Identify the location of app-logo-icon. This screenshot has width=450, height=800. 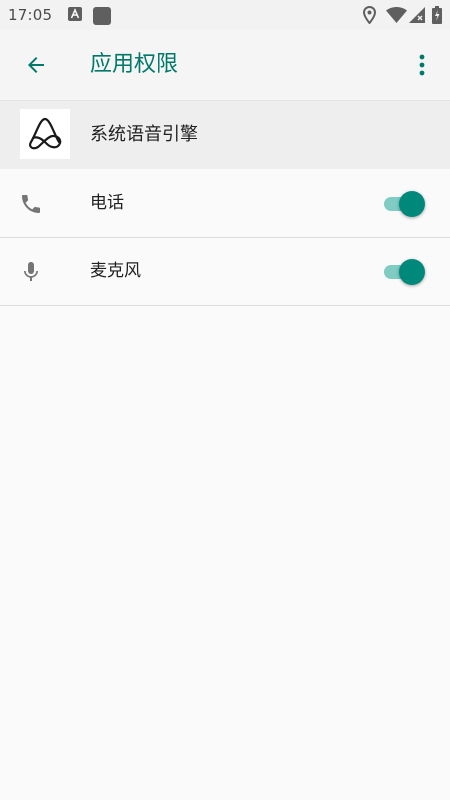
(45, 134).